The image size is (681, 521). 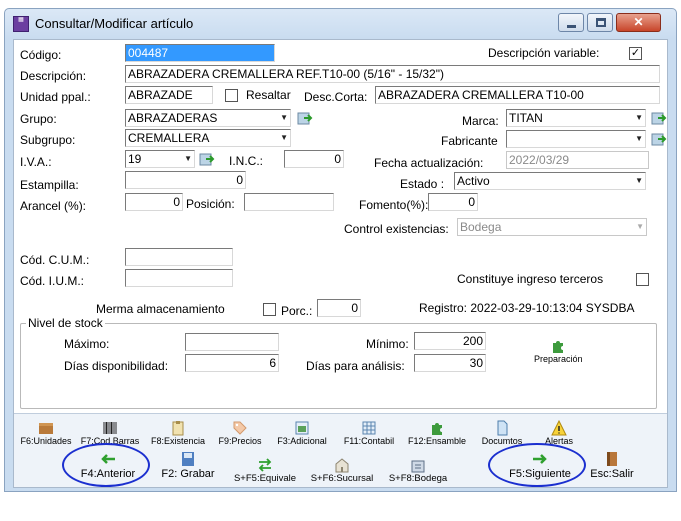 I want to click on iva-search-icon, so click(x=207, y=159).